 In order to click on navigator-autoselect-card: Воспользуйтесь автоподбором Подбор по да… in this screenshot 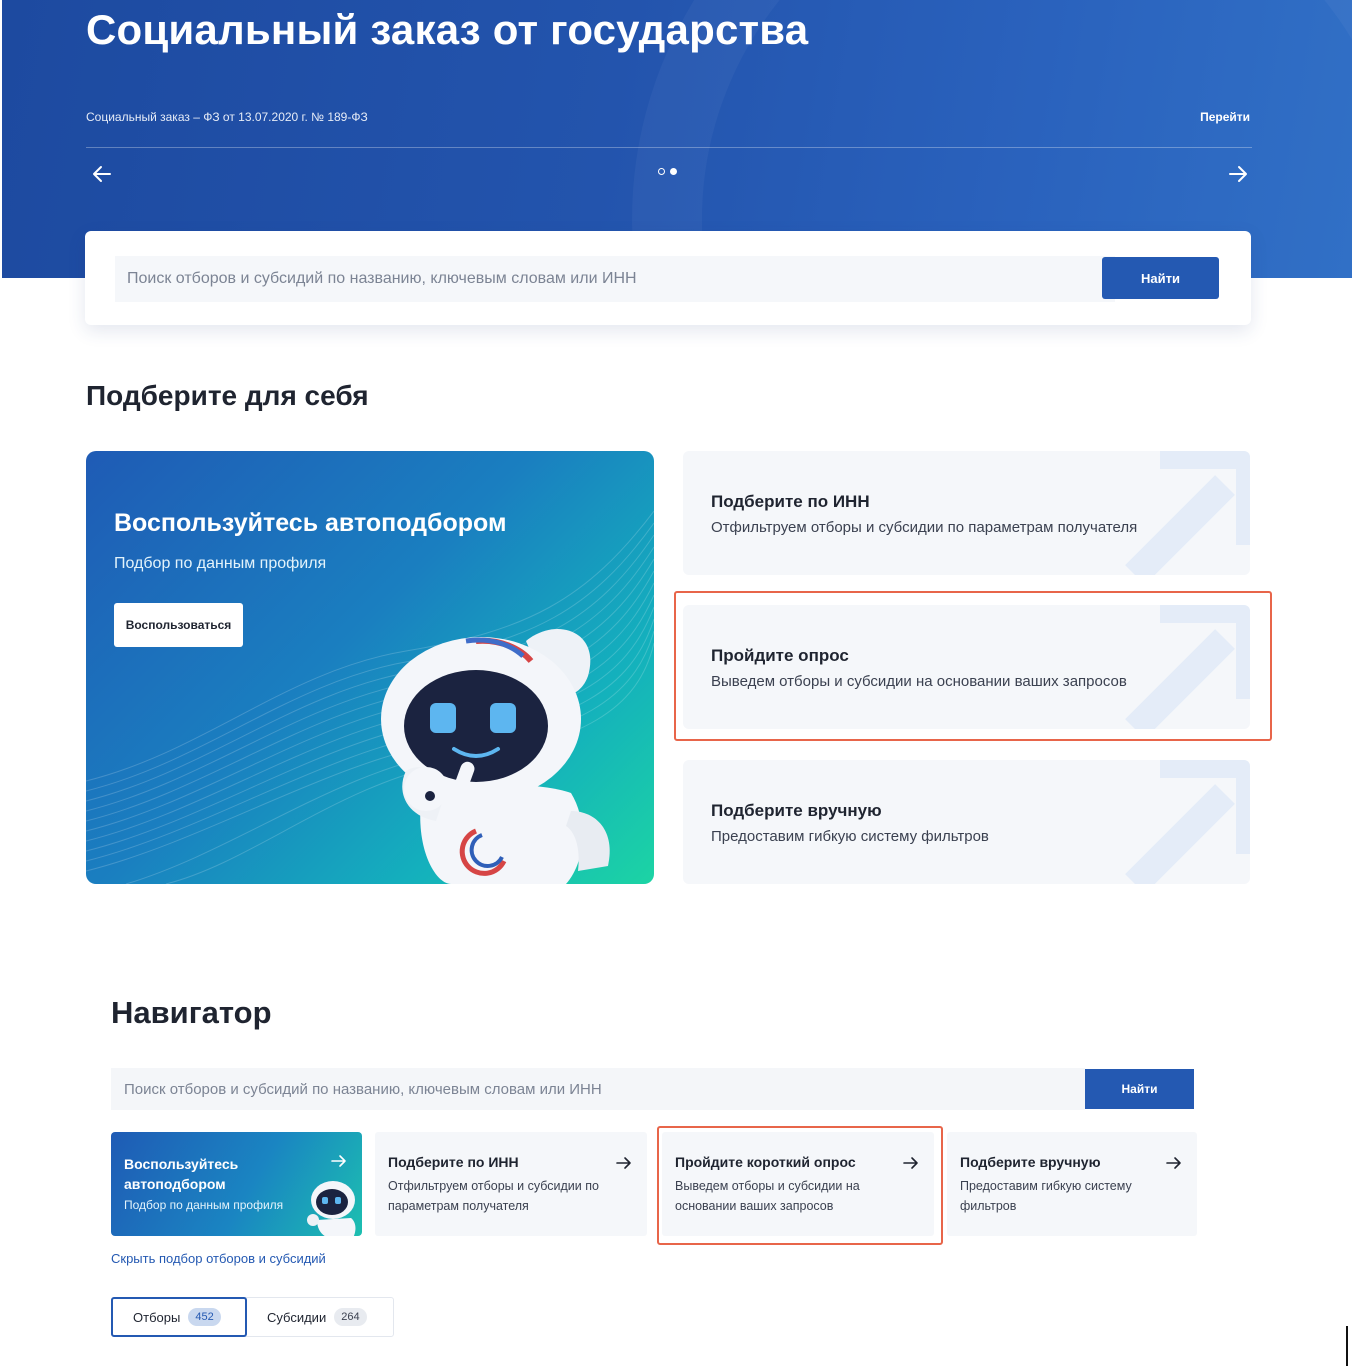, I will do `click(236, 1184)`.